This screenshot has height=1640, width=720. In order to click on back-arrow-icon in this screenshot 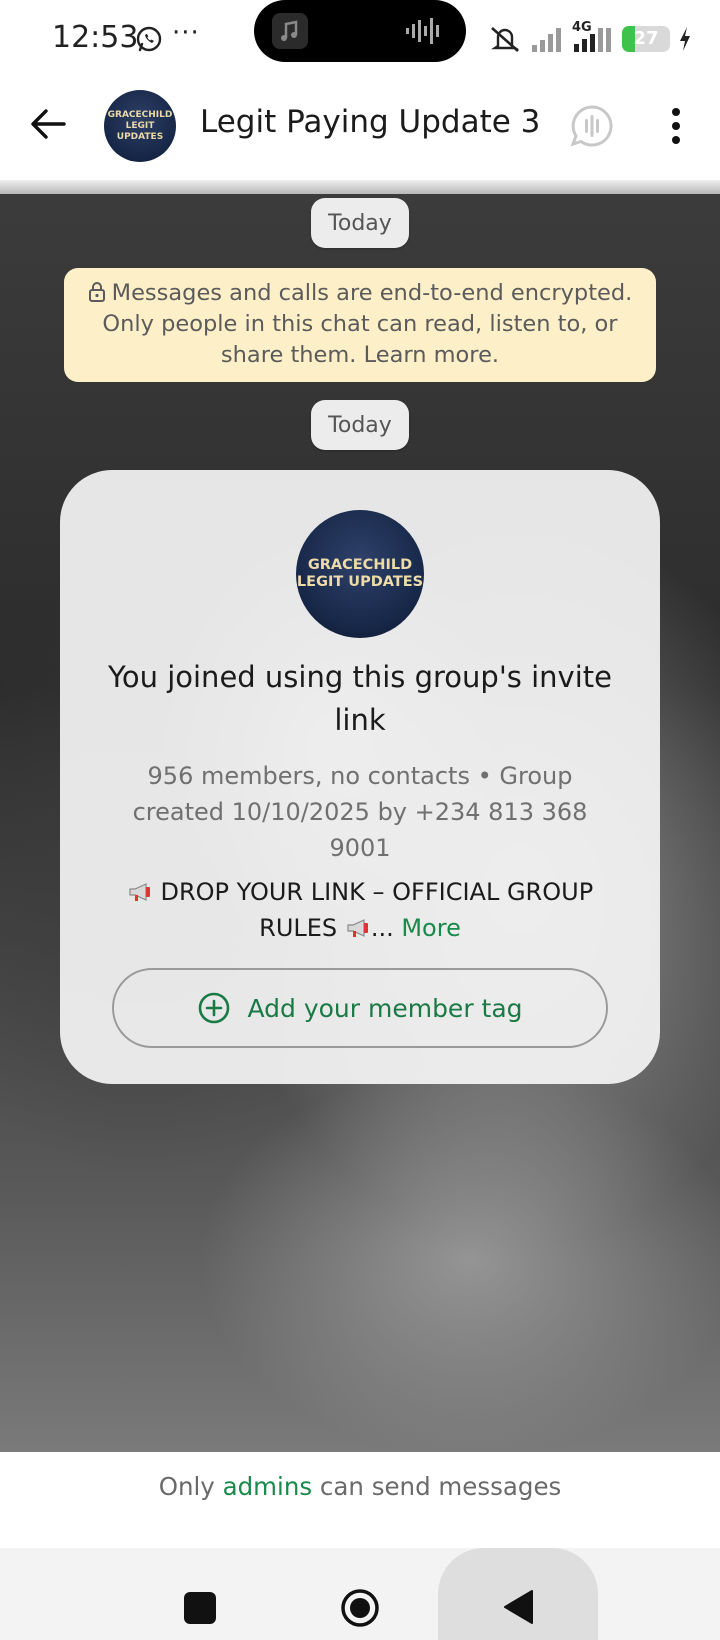, I will do `click(48, 124)`.